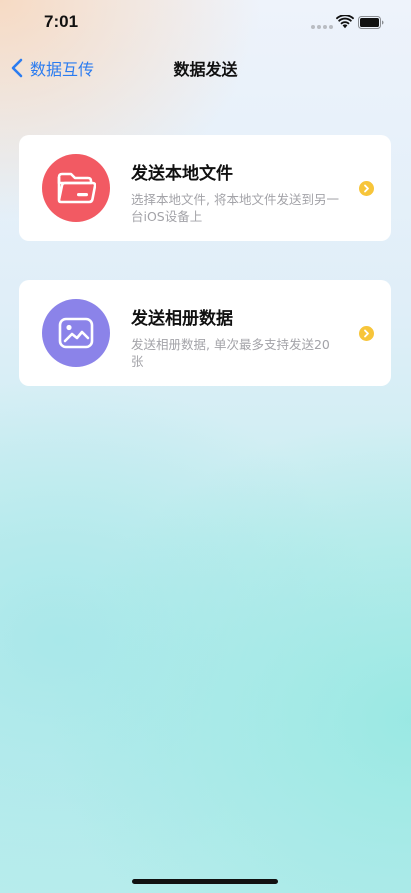 This screenshot has width=411, height=893. I want to click on battery-icon, so click(371, 22).